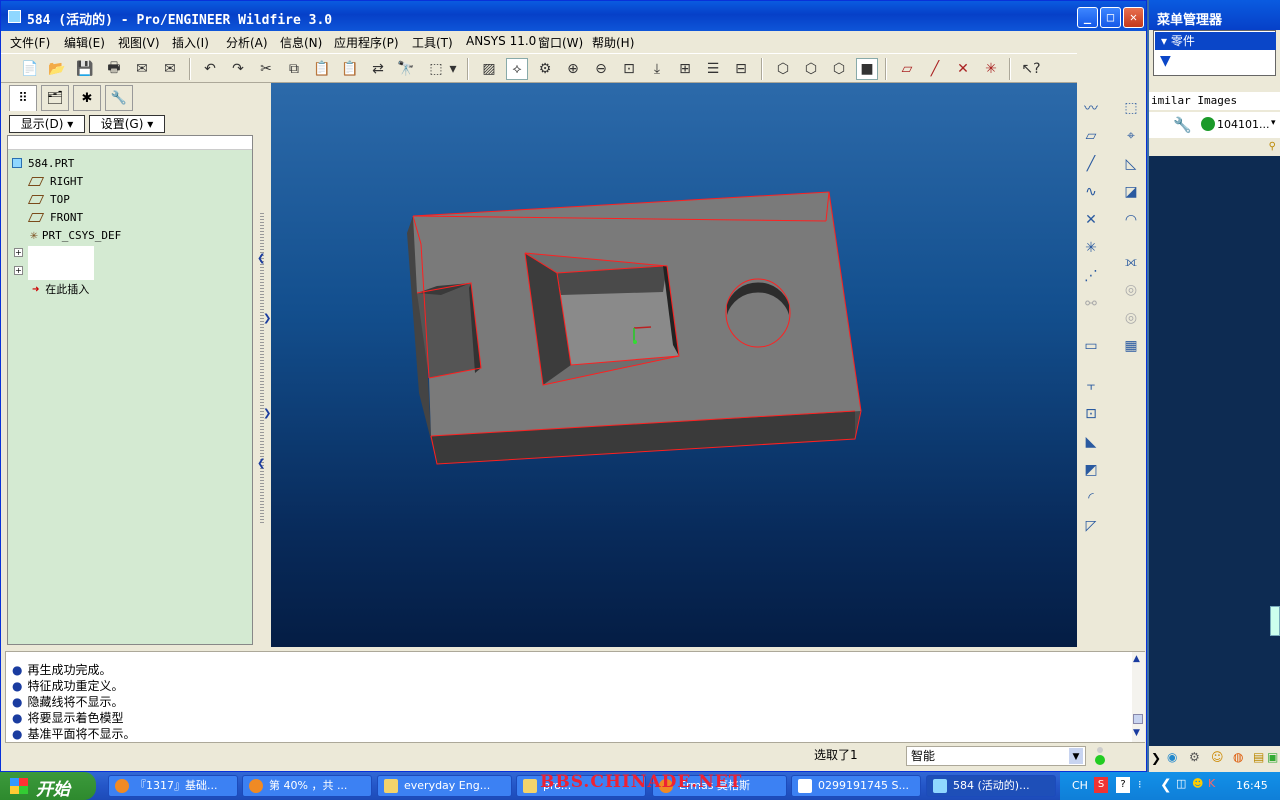  Describe the element at coordinates (247, 42) in the screenshot. I see `menu-analysis: 分析(A)` at that location.